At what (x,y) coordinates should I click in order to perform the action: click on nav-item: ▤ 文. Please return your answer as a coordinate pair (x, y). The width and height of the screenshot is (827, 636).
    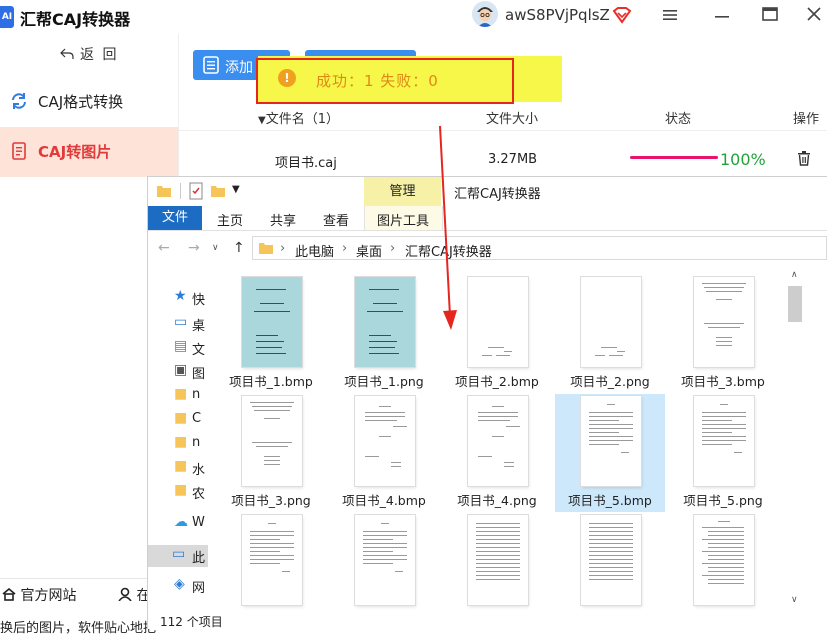
    Looking at the image, I should click on (185, 348).